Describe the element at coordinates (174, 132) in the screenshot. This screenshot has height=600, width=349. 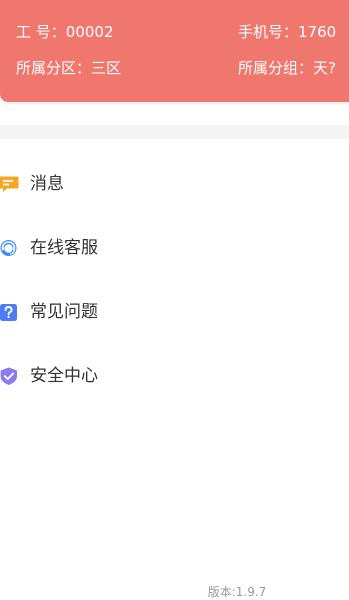
I see `section-separator` at that location.